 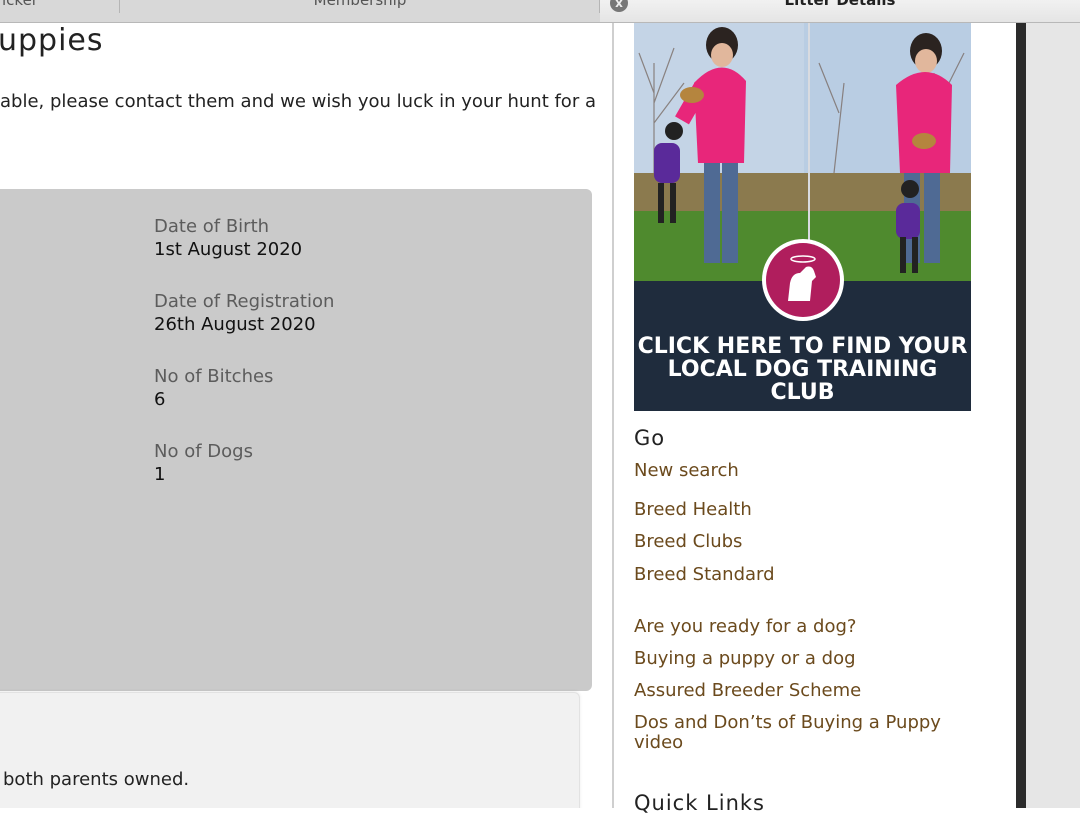 I want to click on logo-emblem, so click(x=803, y=280).